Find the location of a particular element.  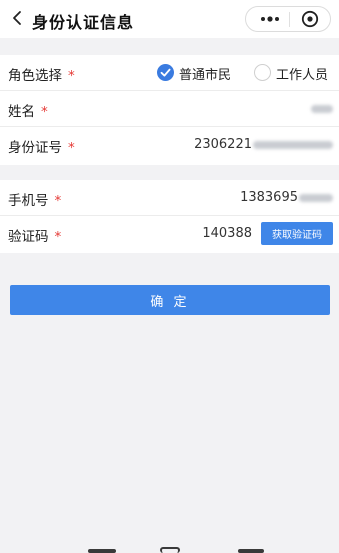

capsule-divider is located at coordinates (289, 19).